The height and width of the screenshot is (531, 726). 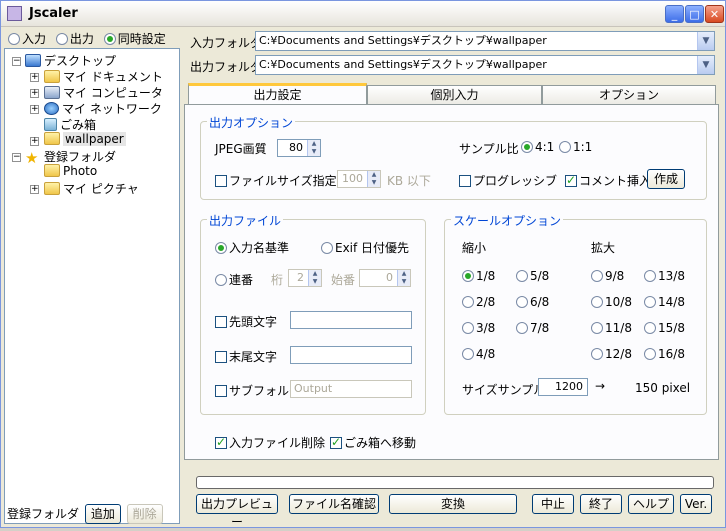 I want to click on star-icon: ★, so click(x=32, y=158).